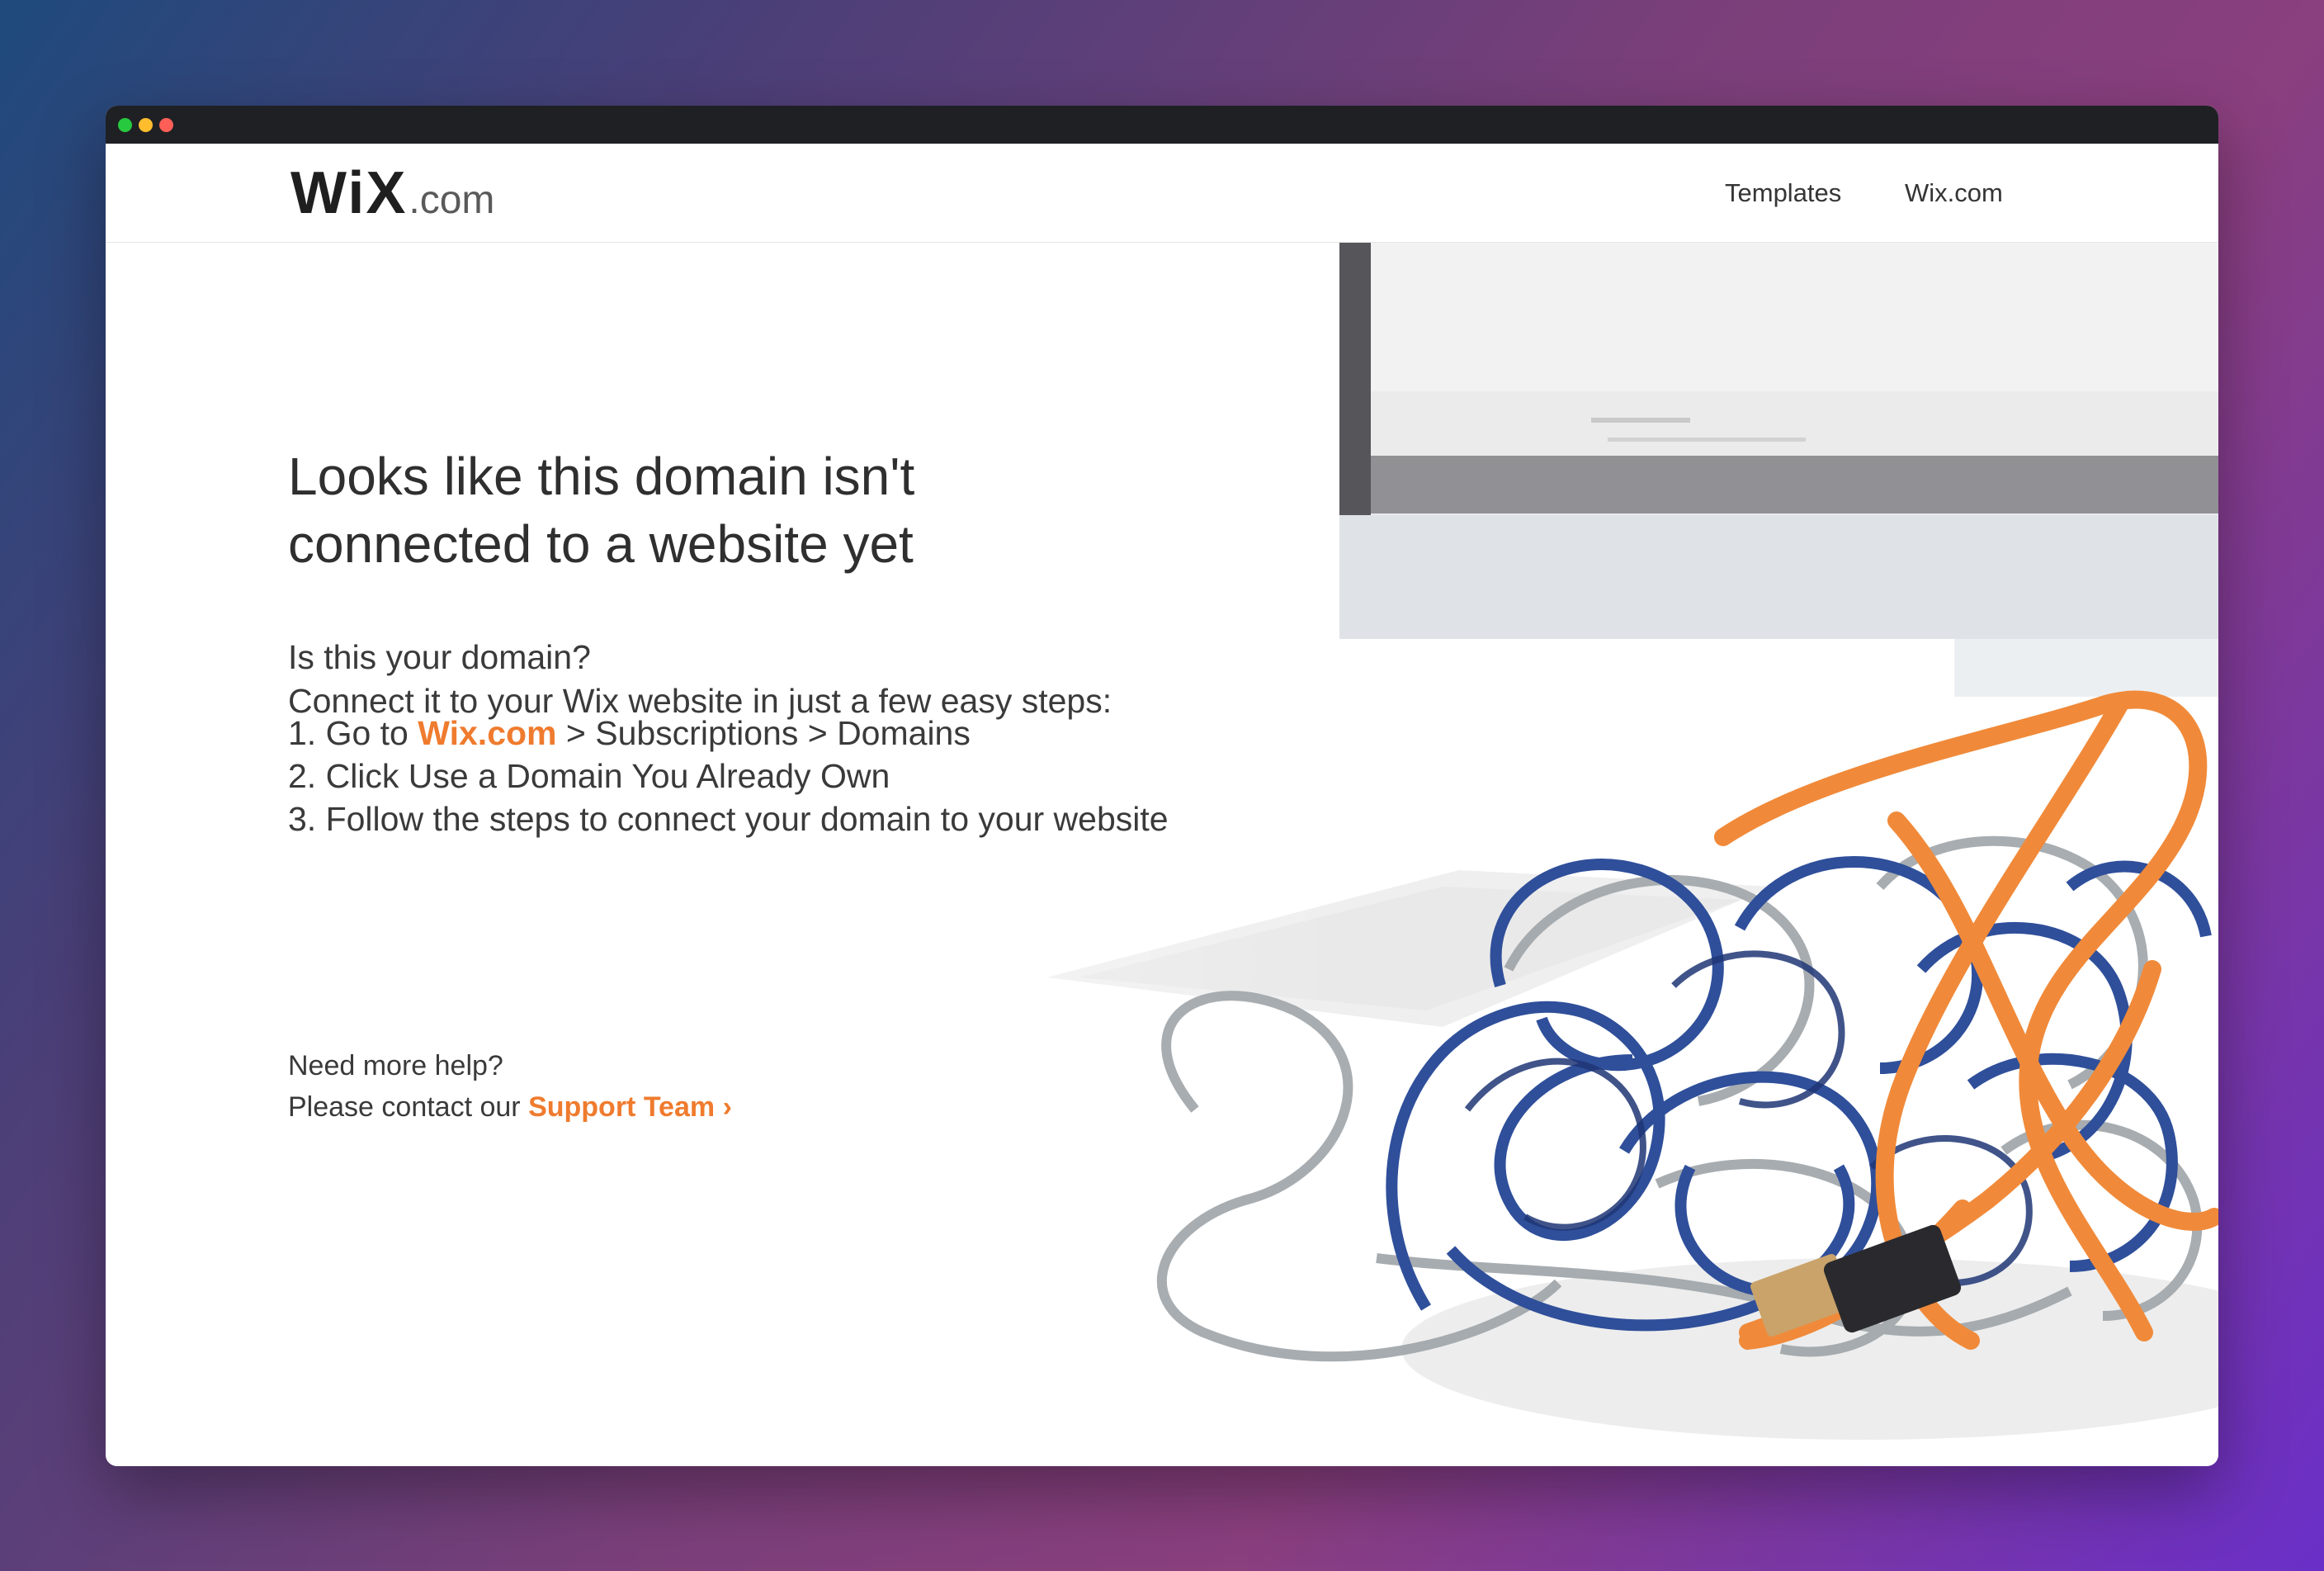  I want to click on wix-logo: WiX .com, so click(392, 193).